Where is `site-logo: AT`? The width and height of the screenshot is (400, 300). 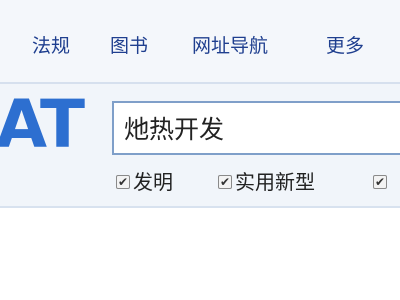 site-logo: AT is located at coordinates (42, 124).